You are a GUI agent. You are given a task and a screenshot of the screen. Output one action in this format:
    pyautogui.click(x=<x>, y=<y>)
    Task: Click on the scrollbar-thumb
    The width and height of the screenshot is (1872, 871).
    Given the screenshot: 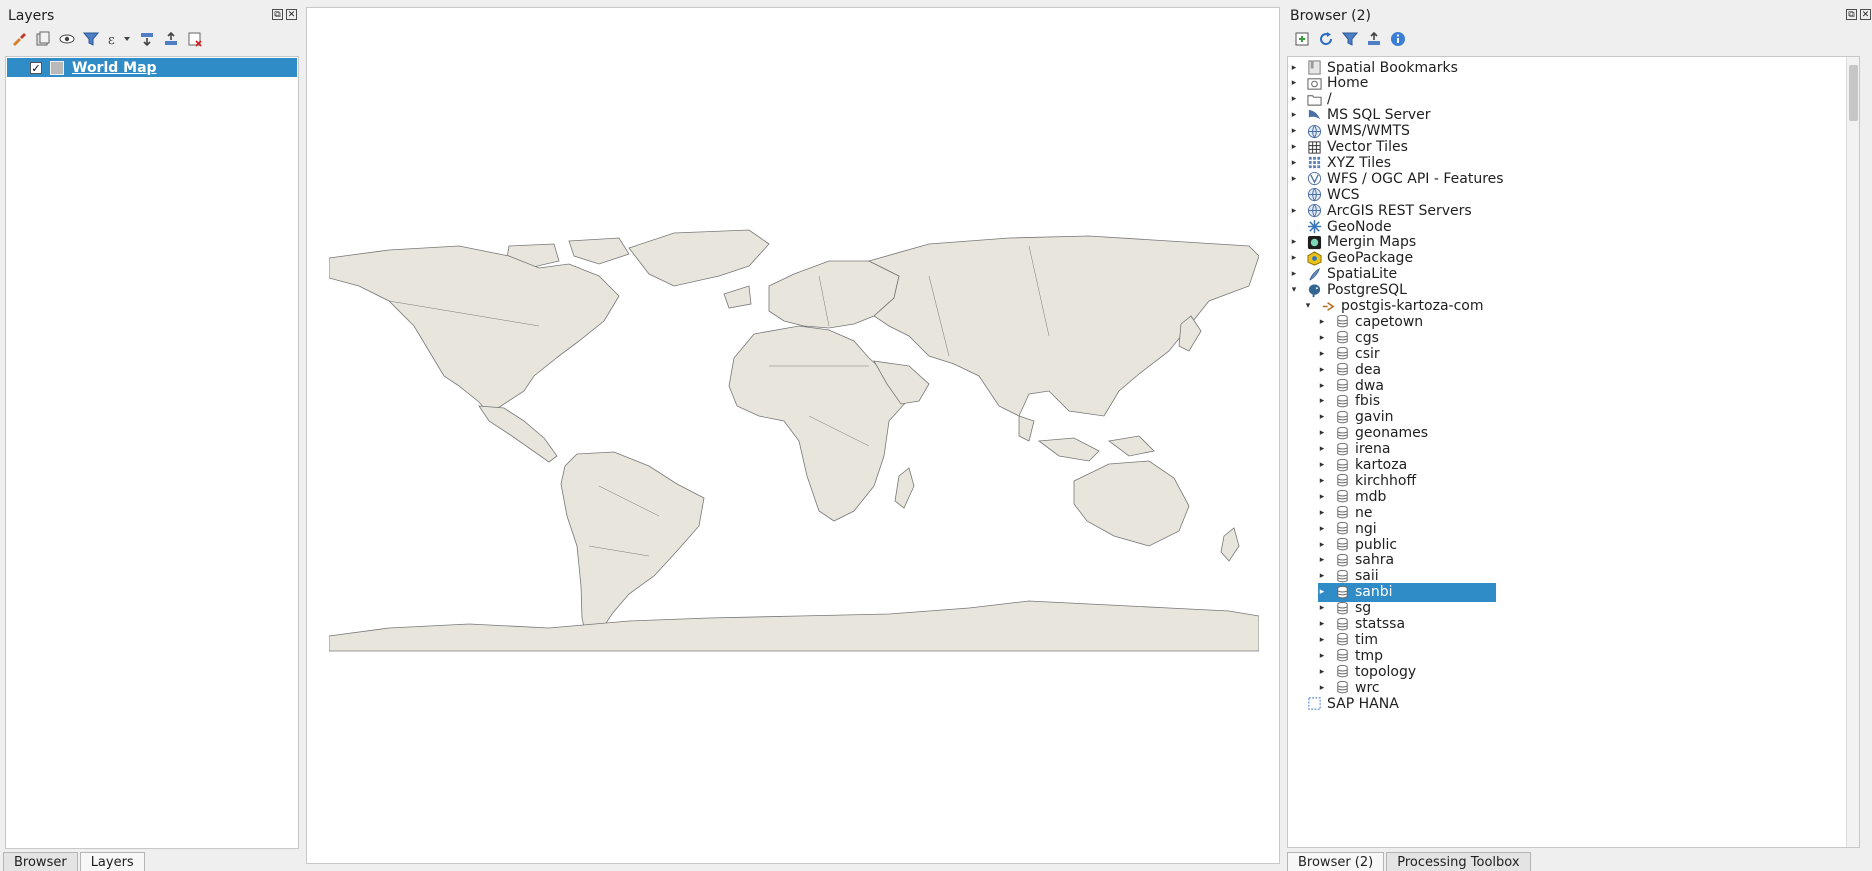 What is the action you would take?
    pyautogui.click(x=1853, y=93)
    